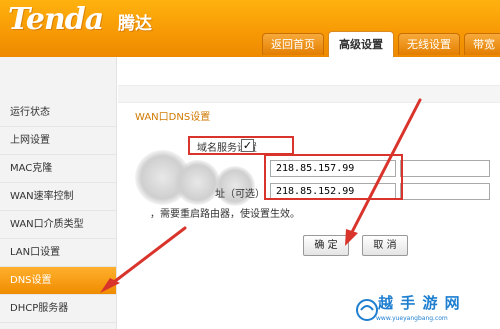 The height and width of the screenshot is (329, 500). What do you see at coordinates (385, 168) in the screenshot?
I see `arrow-to-ok-button` at bounding box center [385, 168].